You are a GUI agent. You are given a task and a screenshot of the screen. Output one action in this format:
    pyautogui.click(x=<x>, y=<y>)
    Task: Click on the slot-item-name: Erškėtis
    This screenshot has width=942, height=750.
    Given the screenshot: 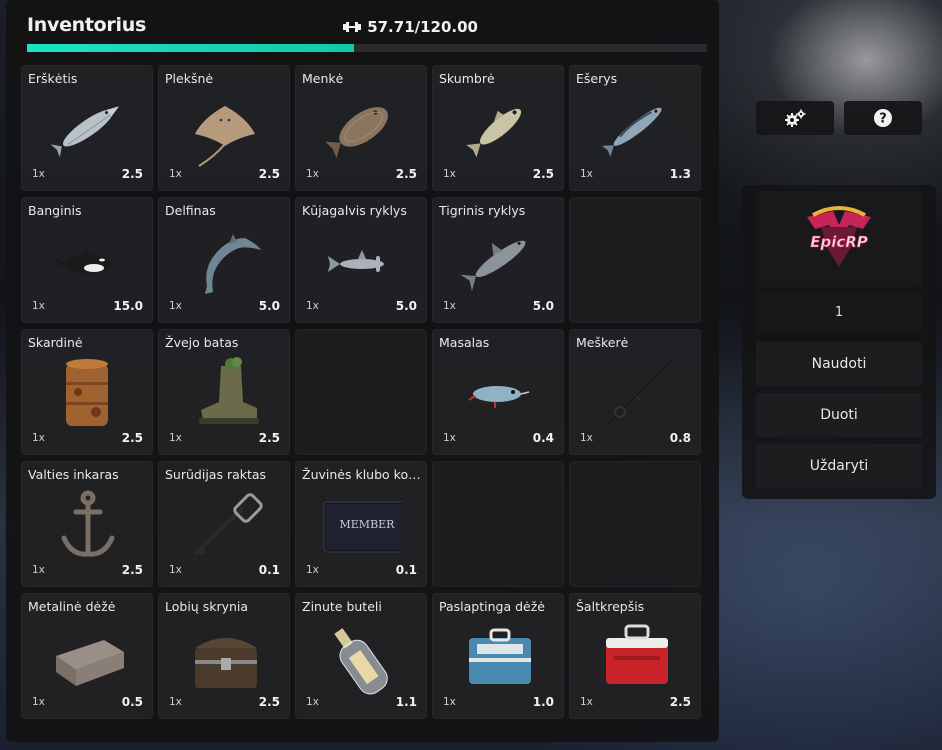 What is the action you would take?
    pyautogui.click(x=53, y=78)
    